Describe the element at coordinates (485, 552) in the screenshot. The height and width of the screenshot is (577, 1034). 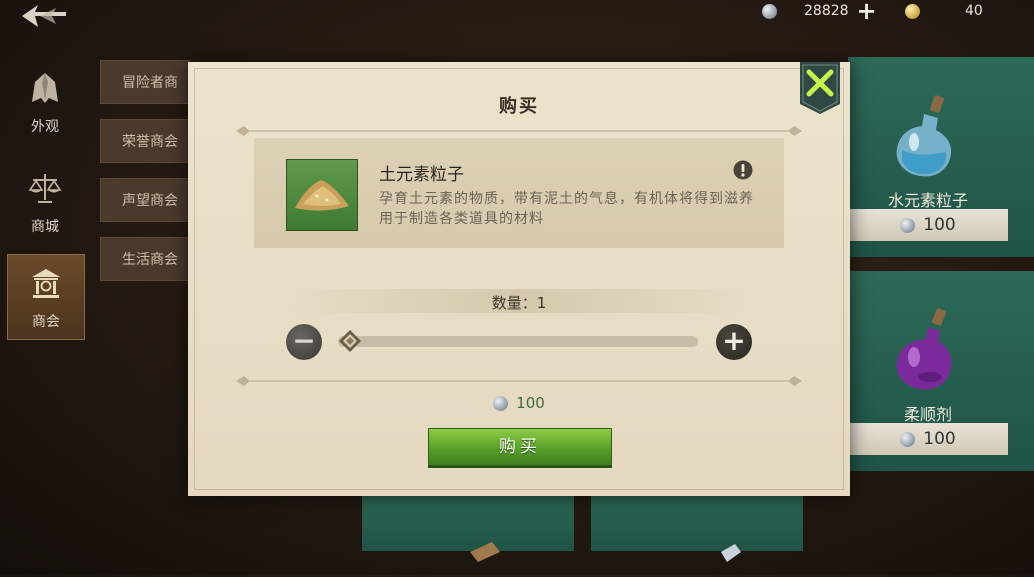
I see `item-icon` at that location.